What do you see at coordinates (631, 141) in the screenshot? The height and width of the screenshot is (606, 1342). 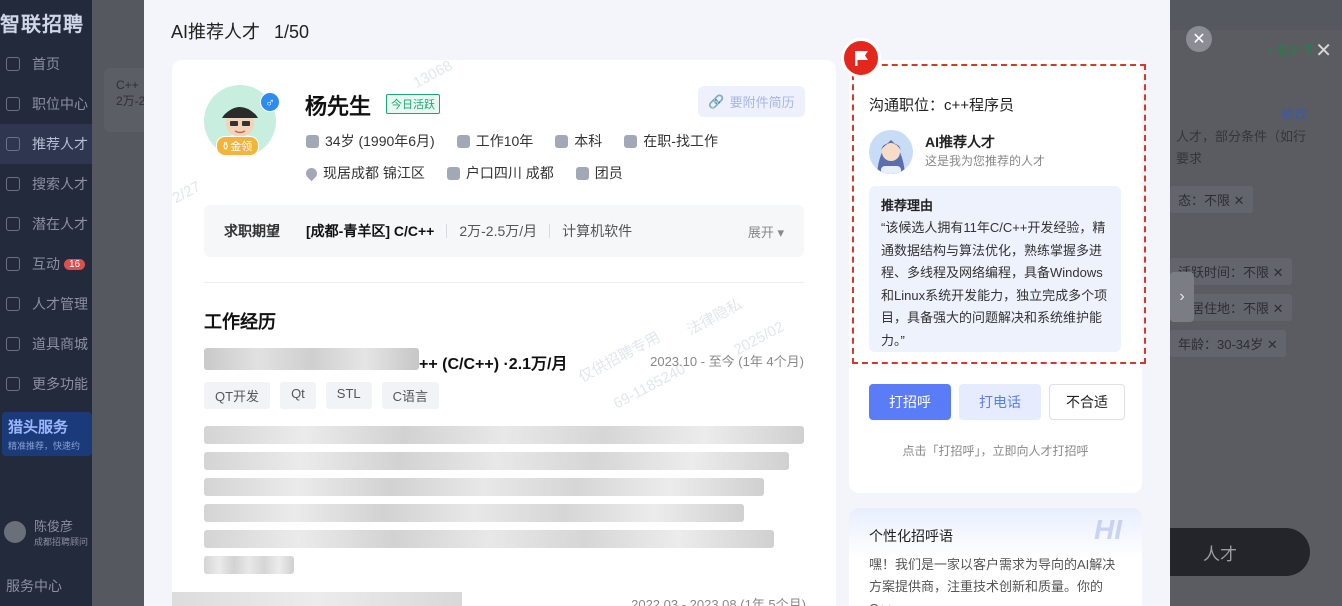 I see `status-icon` at bounding box center [631, 141].